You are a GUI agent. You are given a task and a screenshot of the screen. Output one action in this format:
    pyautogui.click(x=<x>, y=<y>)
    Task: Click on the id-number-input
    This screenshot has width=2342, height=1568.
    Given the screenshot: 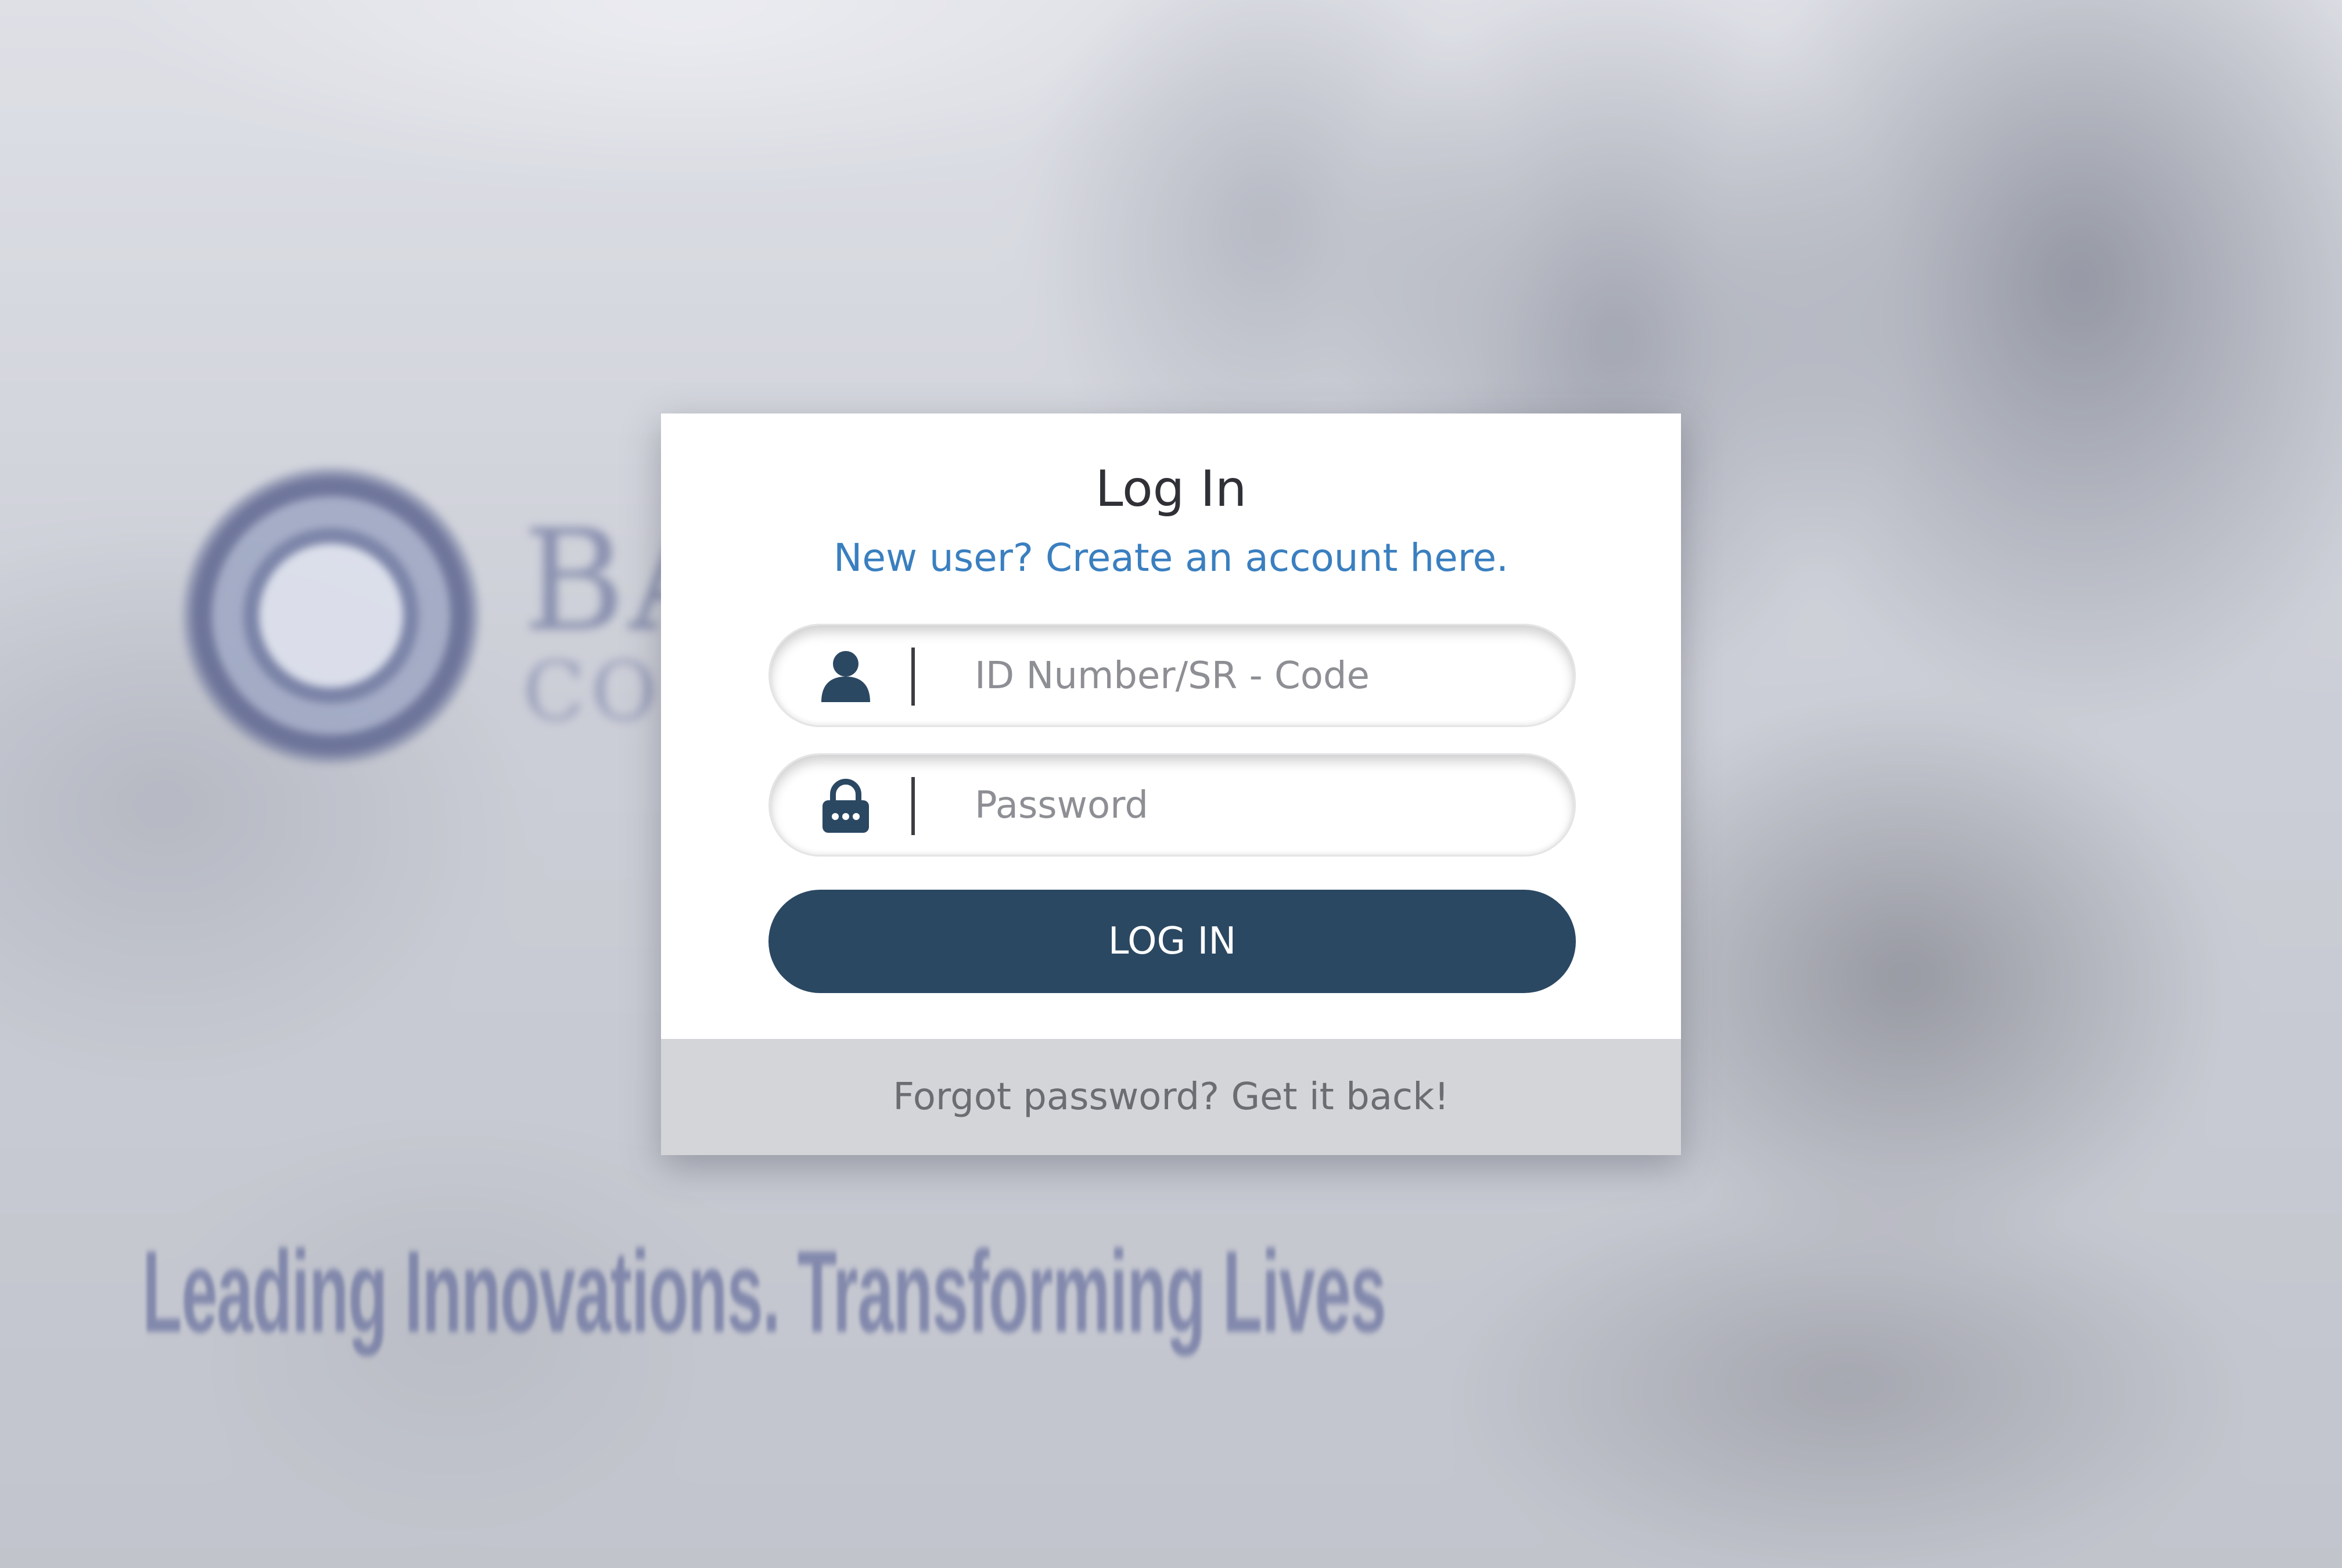 What is the action you would take?
    pyautogui.click(x=1254, y=676)
    